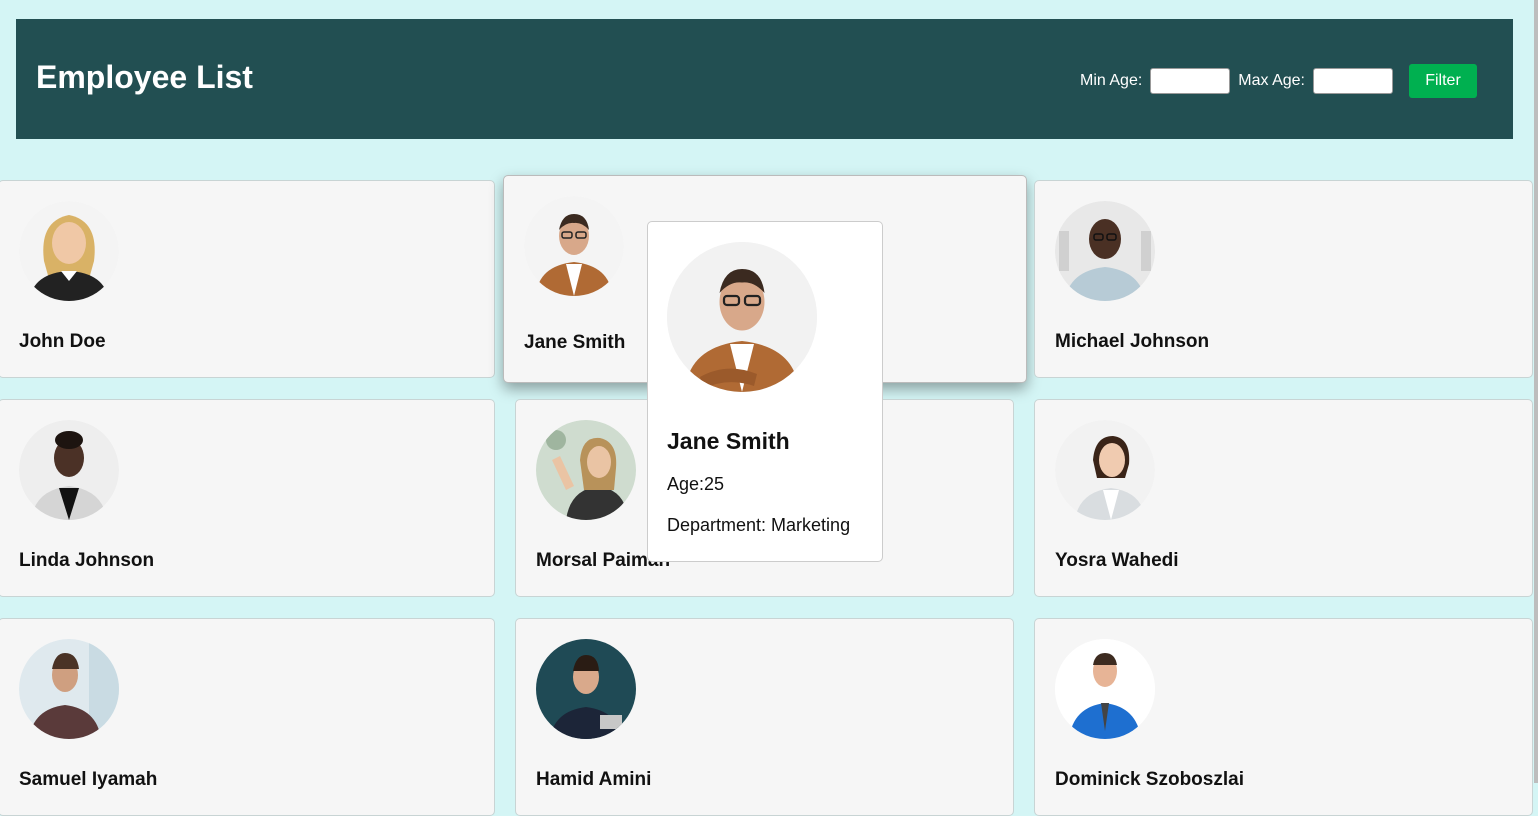  What do you see at coordinates (62, 341) in the screenshot?
I see `employee-name: John Doe` at bounding box center [62, 341].